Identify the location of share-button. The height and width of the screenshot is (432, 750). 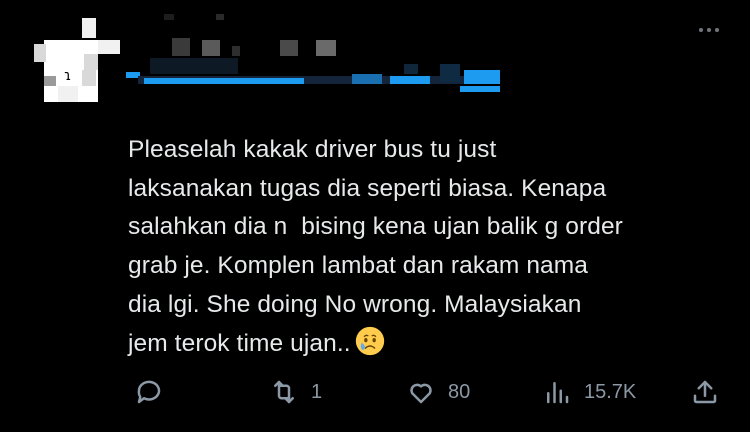
(711, 392).